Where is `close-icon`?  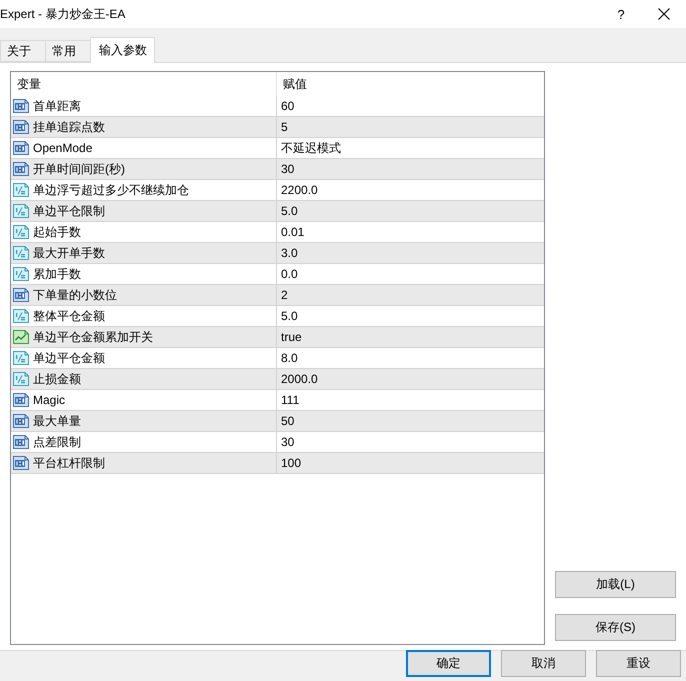 close-icon is located at coordinates (664, 14).